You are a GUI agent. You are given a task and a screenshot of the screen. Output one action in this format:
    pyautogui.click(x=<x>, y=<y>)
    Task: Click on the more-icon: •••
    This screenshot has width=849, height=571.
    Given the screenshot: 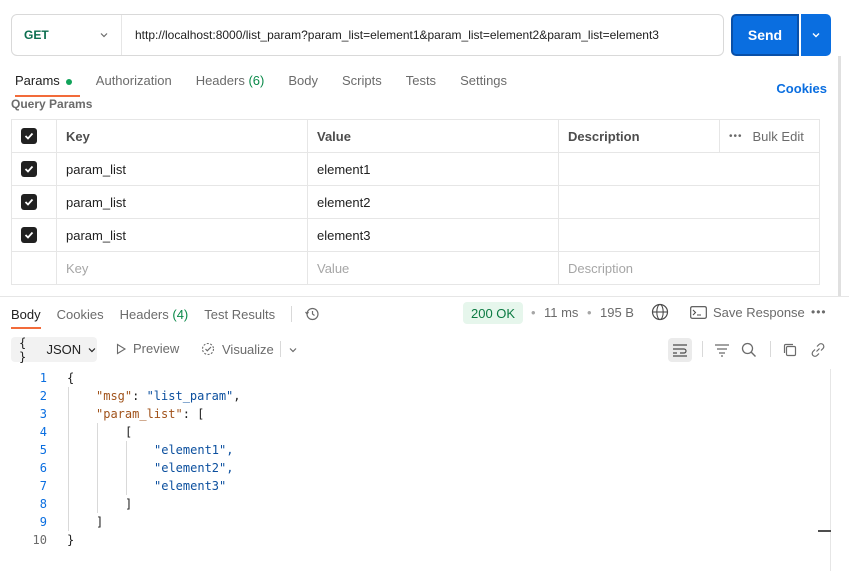 What is the action you would take?
    pyautogui.click(x=736, y=136)
    